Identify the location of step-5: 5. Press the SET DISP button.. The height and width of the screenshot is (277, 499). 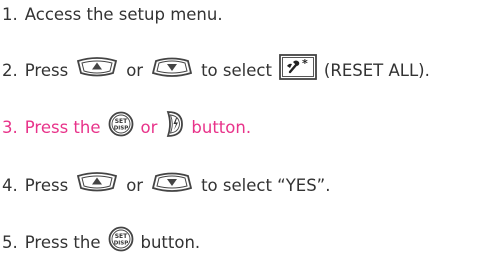
(101, 241).